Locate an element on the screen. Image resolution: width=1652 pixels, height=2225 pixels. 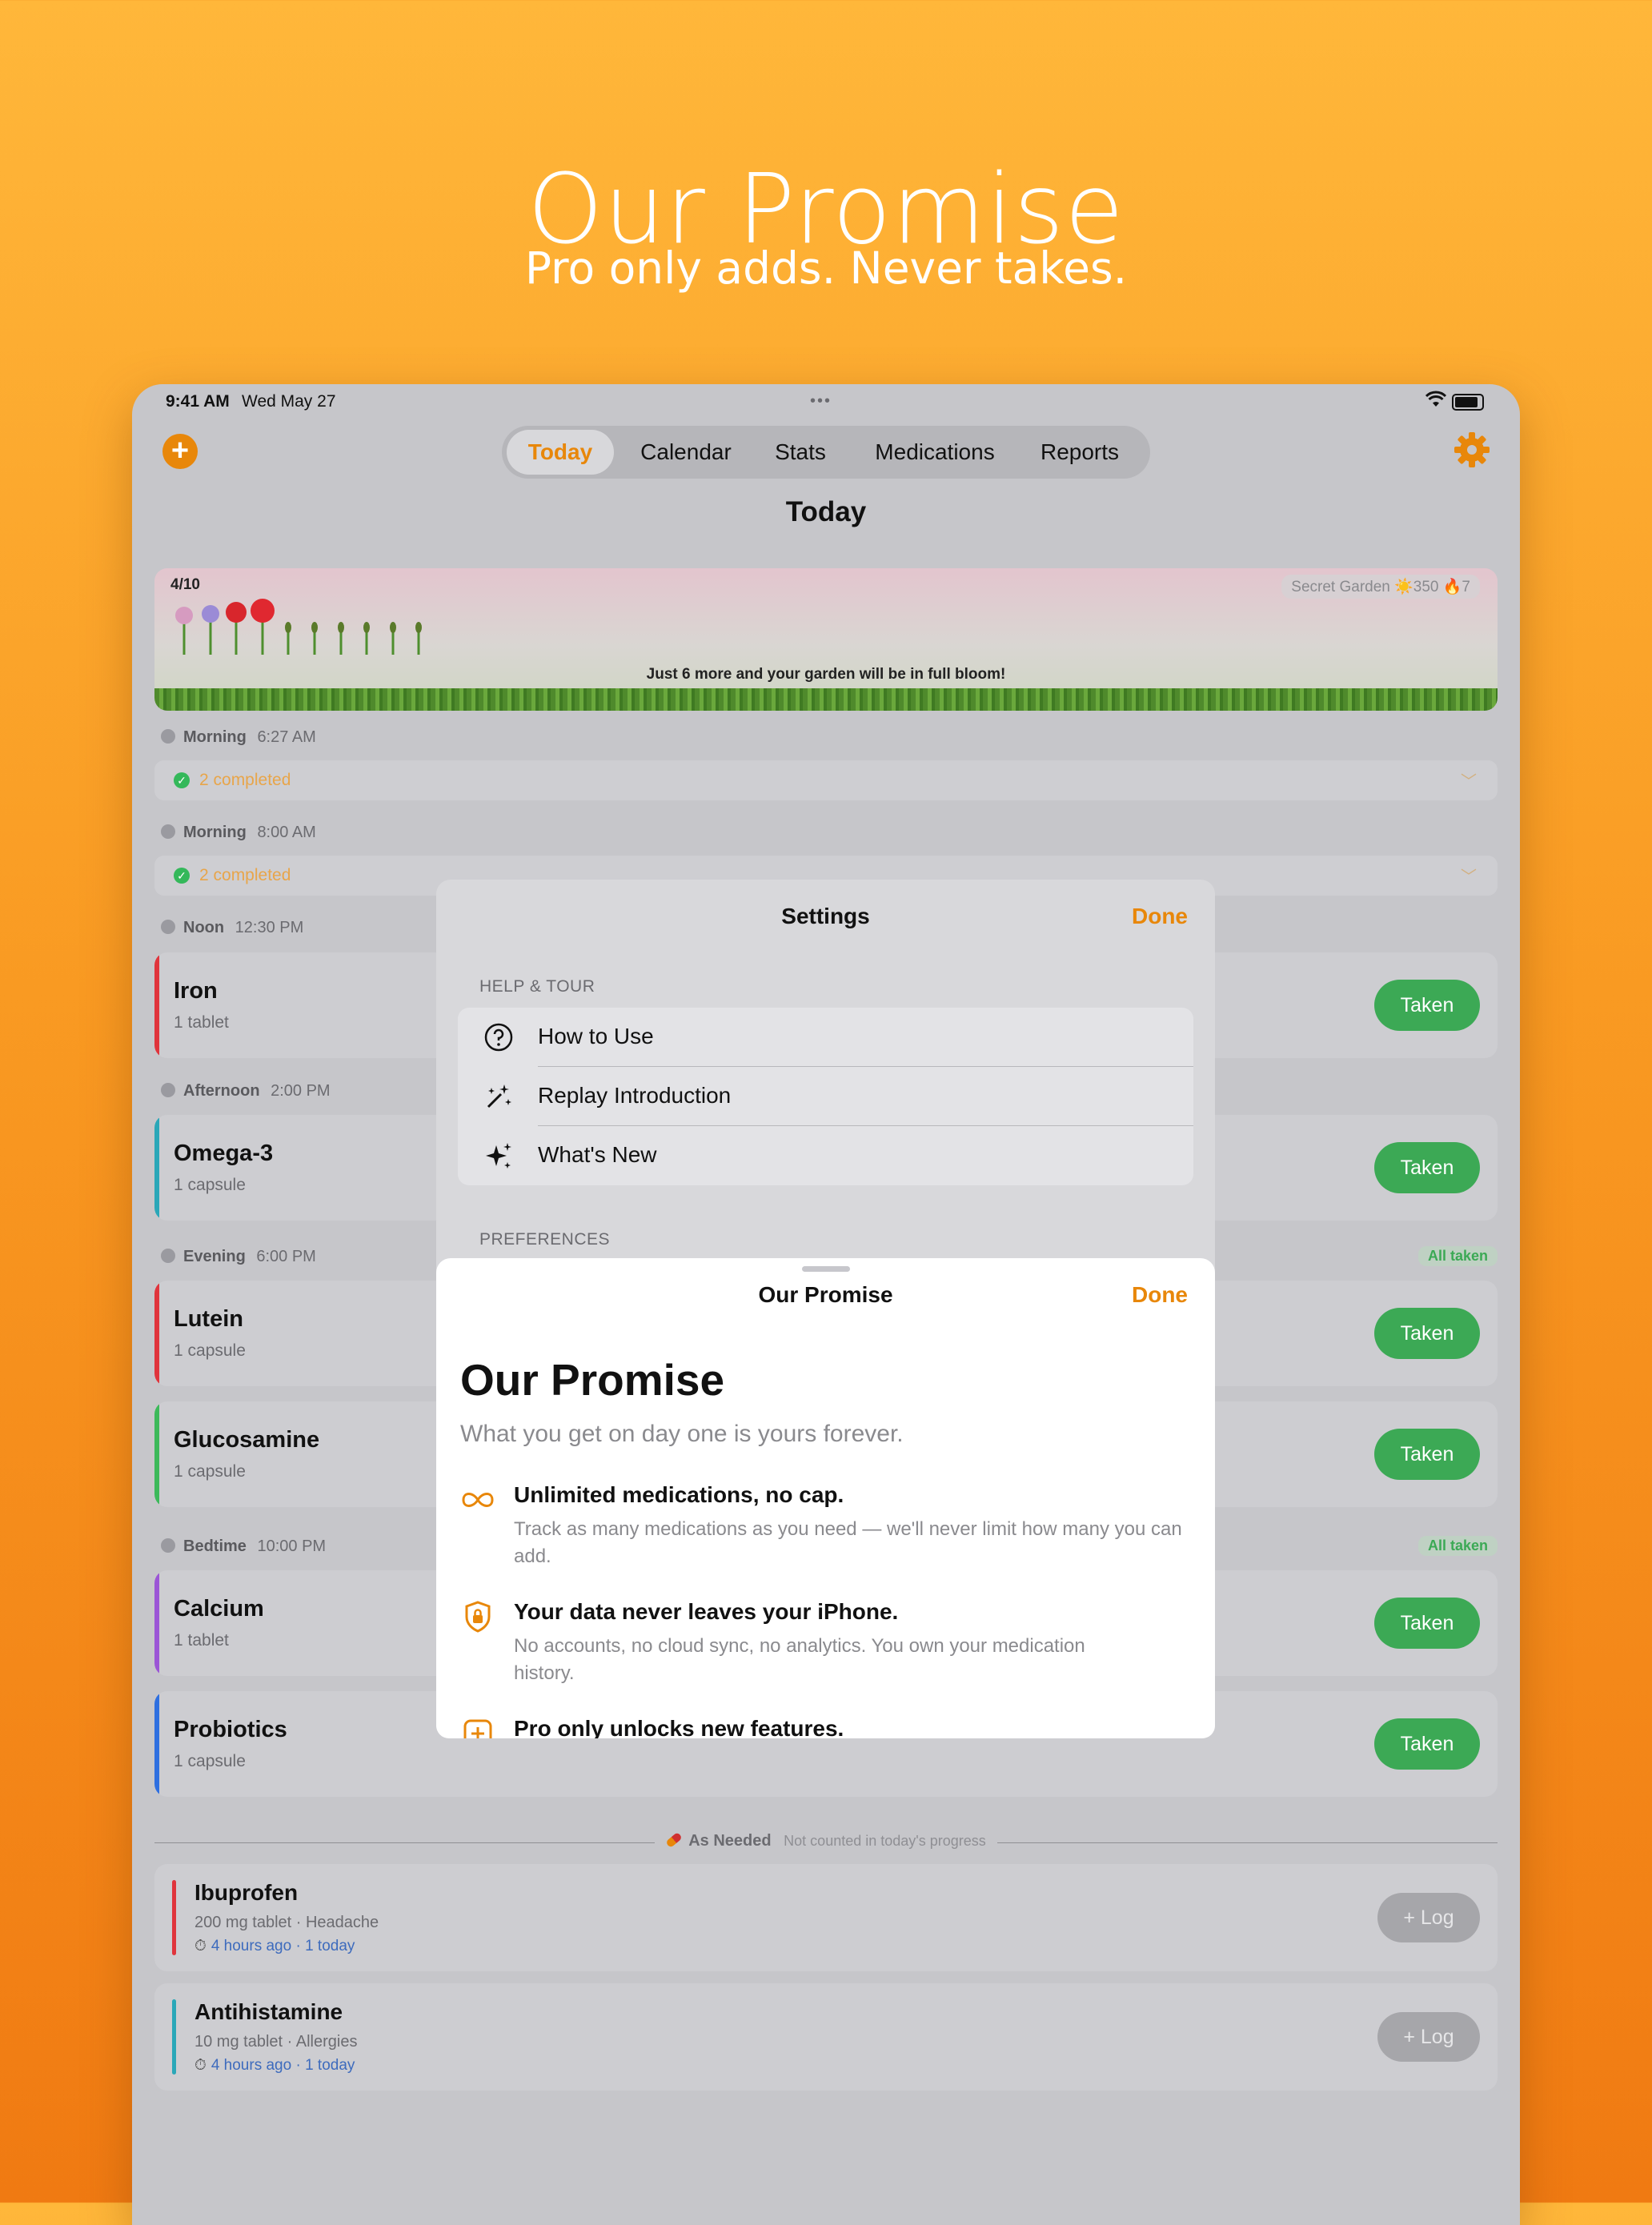
row-label: Replay Introduction is located at coordinates (635, 1095).